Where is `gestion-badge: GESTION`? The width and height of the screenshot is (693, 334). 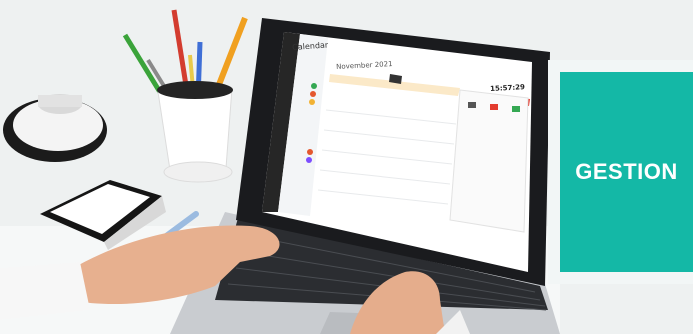
gestion-badge: GESTION is located at coordinates (626, 172).